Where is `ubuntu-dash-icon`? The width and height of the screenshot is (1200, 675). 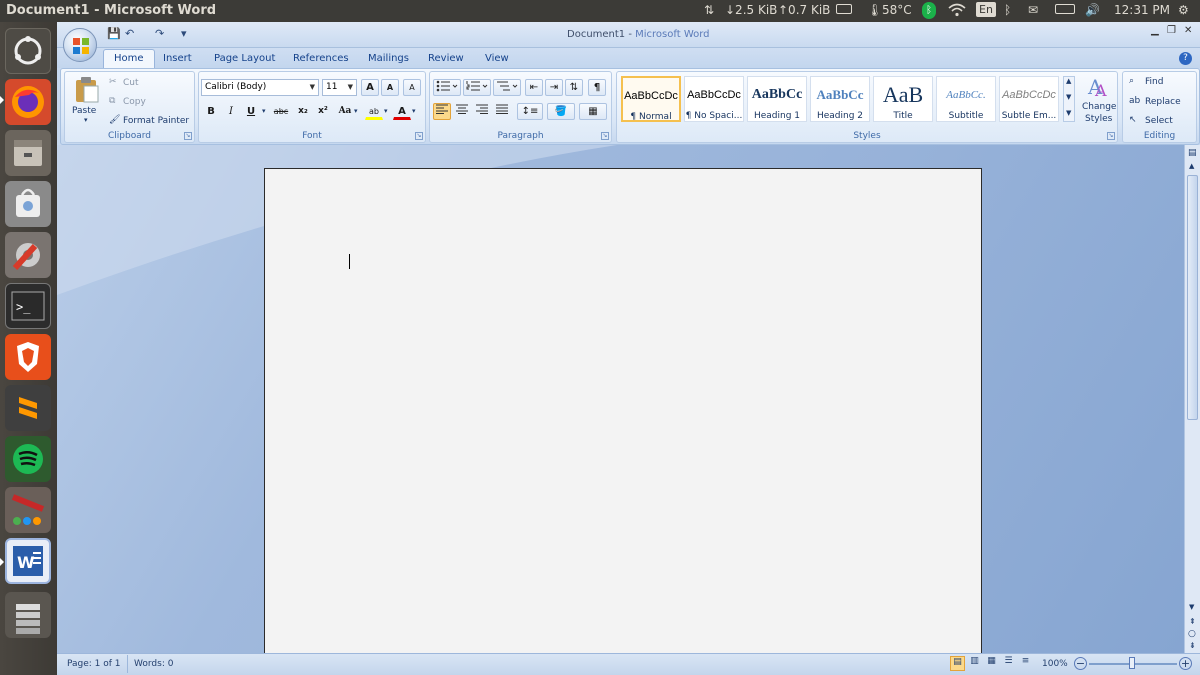 ubuntu-dash-icon is located at coordinates (28, 51).